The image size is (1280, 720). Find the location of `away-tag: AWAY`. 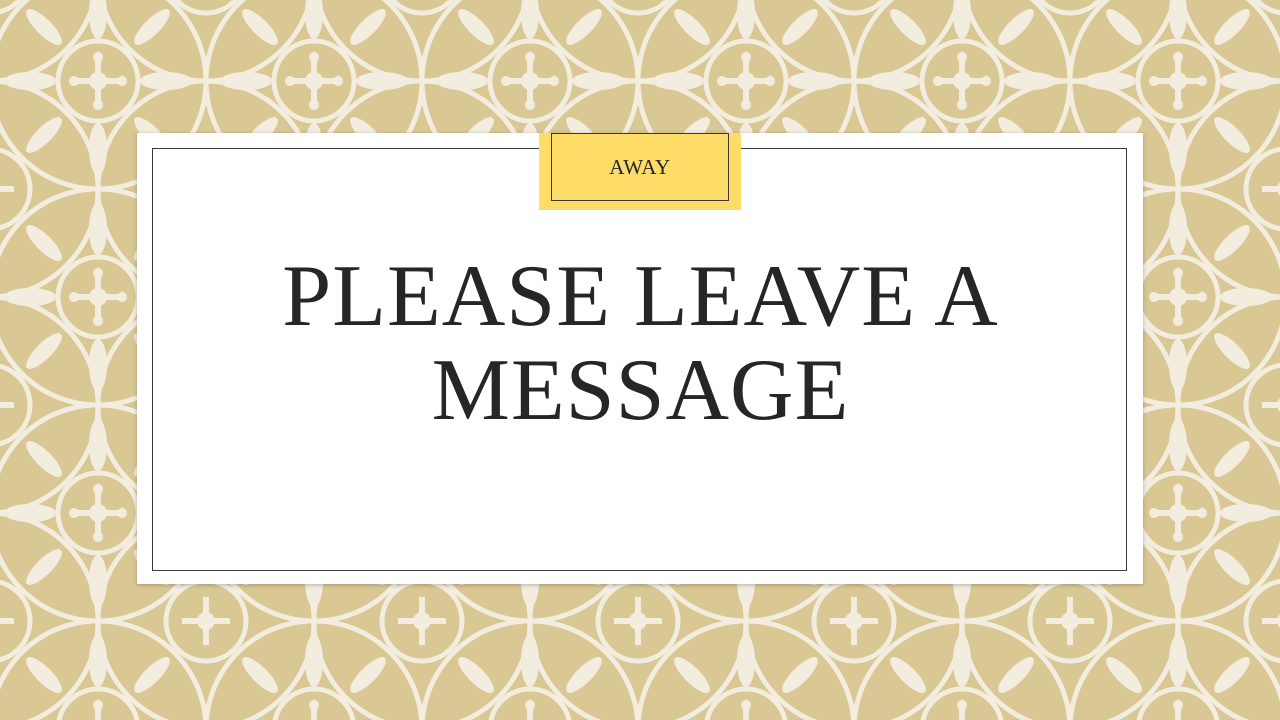

away-tag: AWAY is located at coordinates (640, 171).